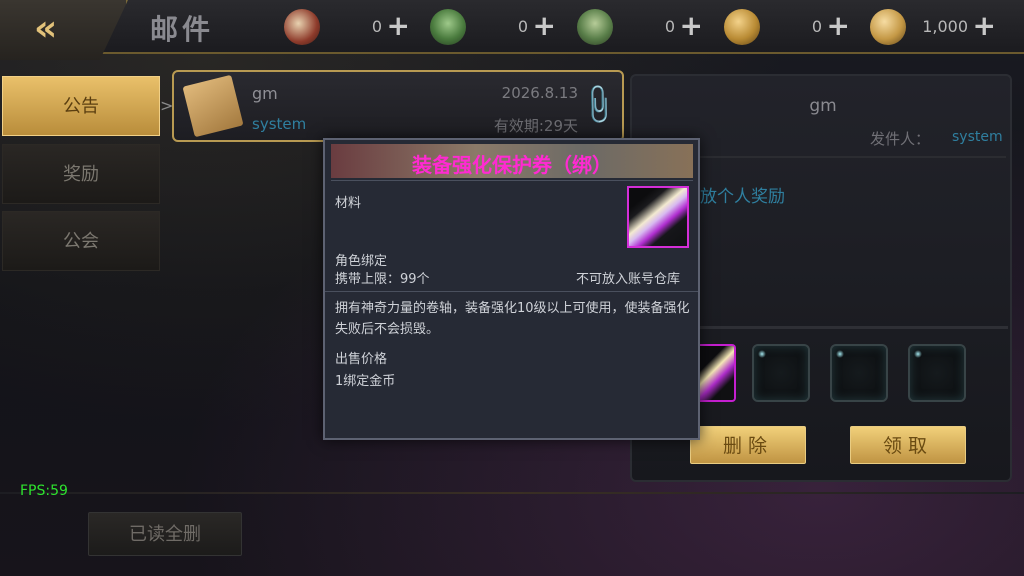 The image size is (1024, 576). I want to click on currency-map: 0 +, so click(495, 27).